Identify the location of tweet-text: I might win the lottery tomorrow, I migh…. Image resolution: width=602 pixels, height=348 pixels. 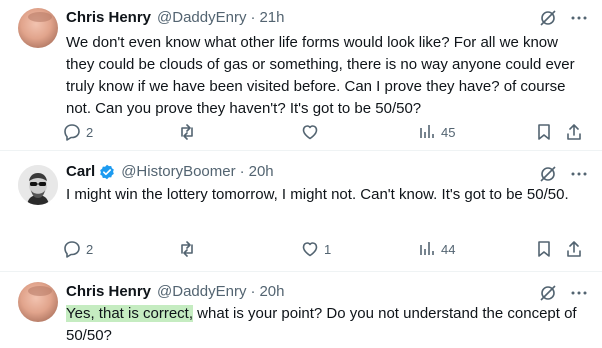
(317, 194).